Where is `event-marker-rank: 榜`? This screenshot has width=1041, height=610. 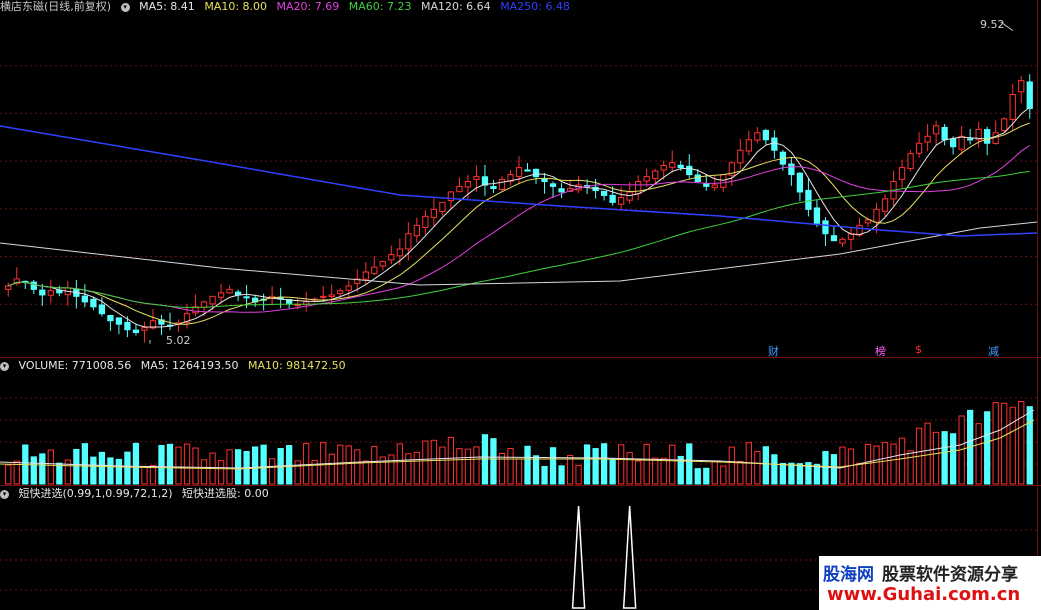
event-marker-rank: 榜 is located at coordinates (880, 351).